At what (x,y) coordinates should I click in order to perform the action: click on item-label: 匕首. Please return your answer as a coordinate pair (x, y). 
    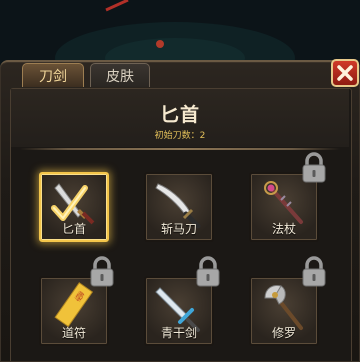
    Looking at the image, I should click on (73, 229).